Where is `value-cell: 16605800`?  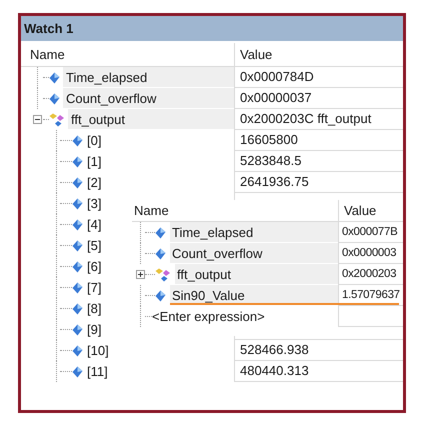 value-cell: 16605800 is located at coordinates (318, 140).